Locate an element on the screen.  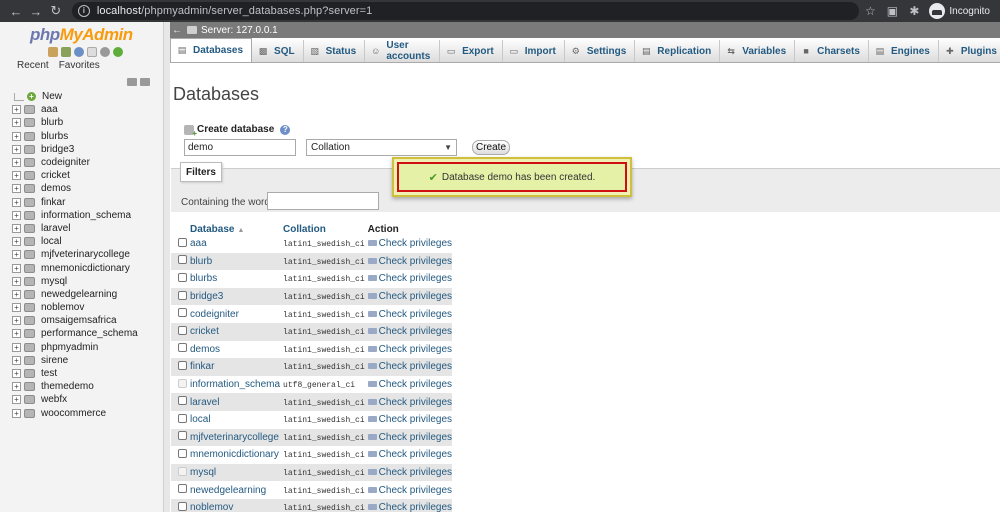
tab-charsets: ■ Charsets is located at coordinates (832, 51).